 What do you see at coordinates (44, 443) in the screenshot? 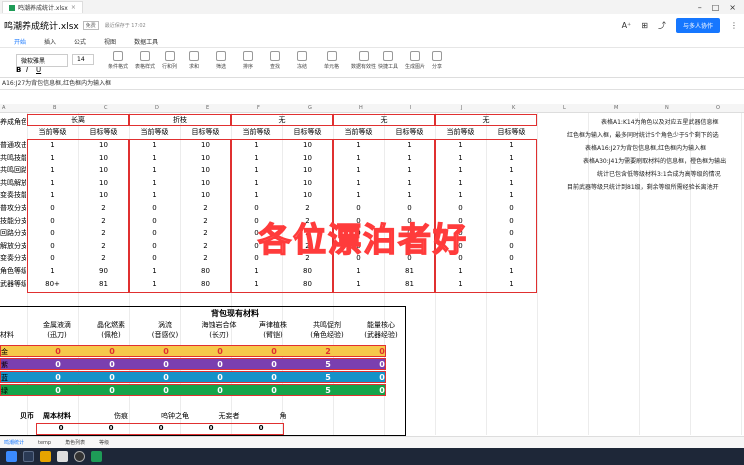
I see `sheet-tab: temp` at bounding box center [44, 443].